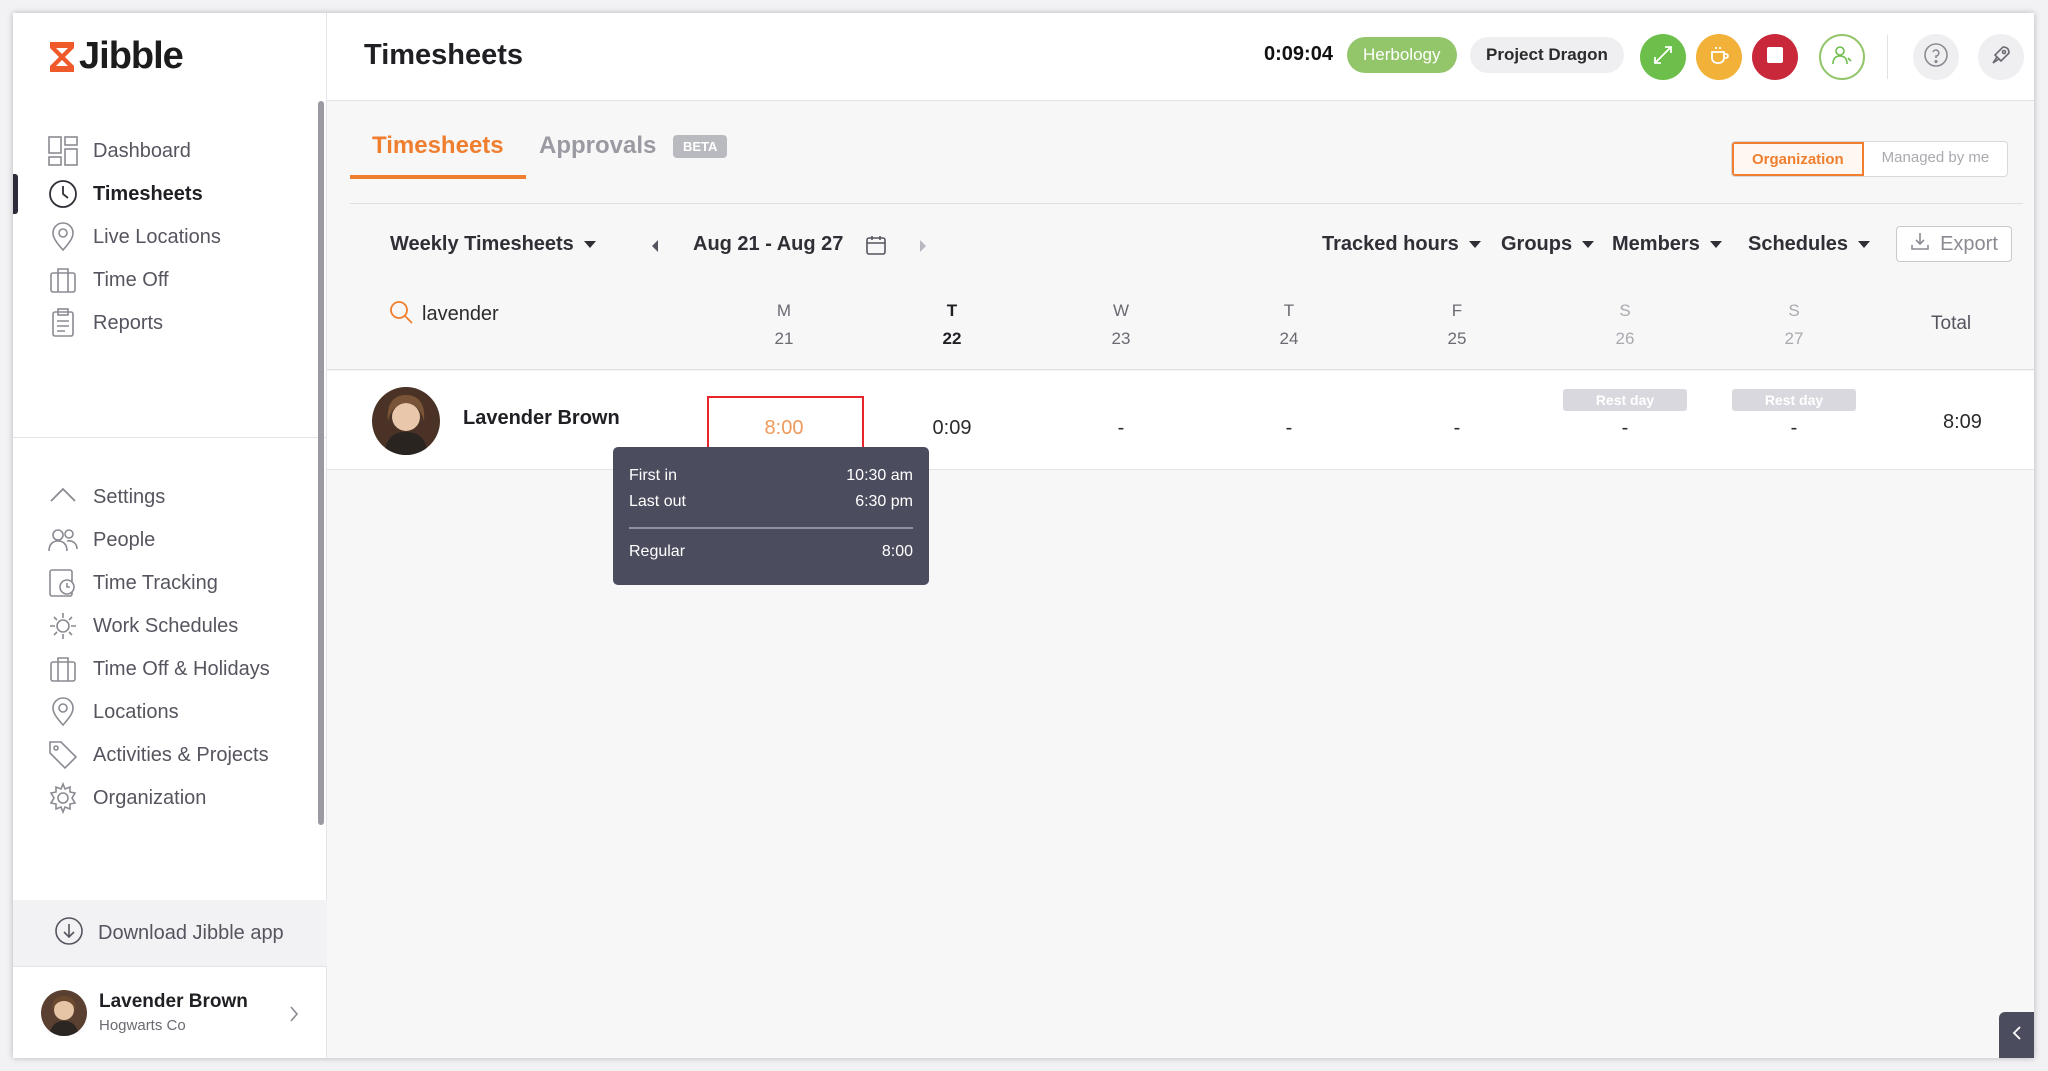 Image resolution: width=2048 pixels, height=1071 pixels. I want to click on help-button, so click(1936, 57).